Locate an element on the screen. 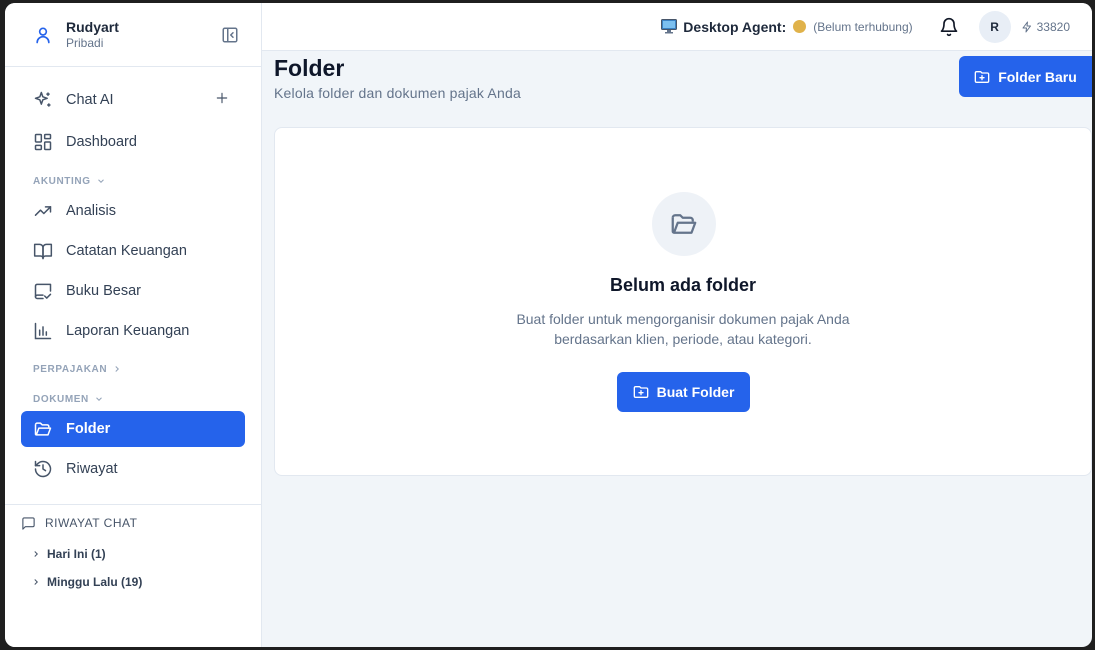  chat-group-today: Hari Ini (1) is located at coordinates (133, 554).